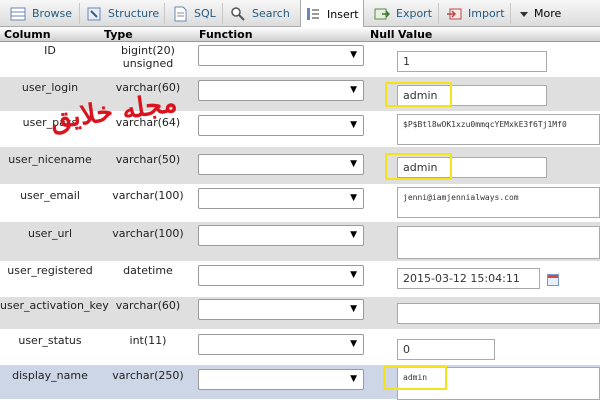 The height and width of the screenshot is (400, 600). What do you see at coordinates (205, 13) in the screenshot?
I see `tab-sql-label: SQL` at bounding box center [205, 13].